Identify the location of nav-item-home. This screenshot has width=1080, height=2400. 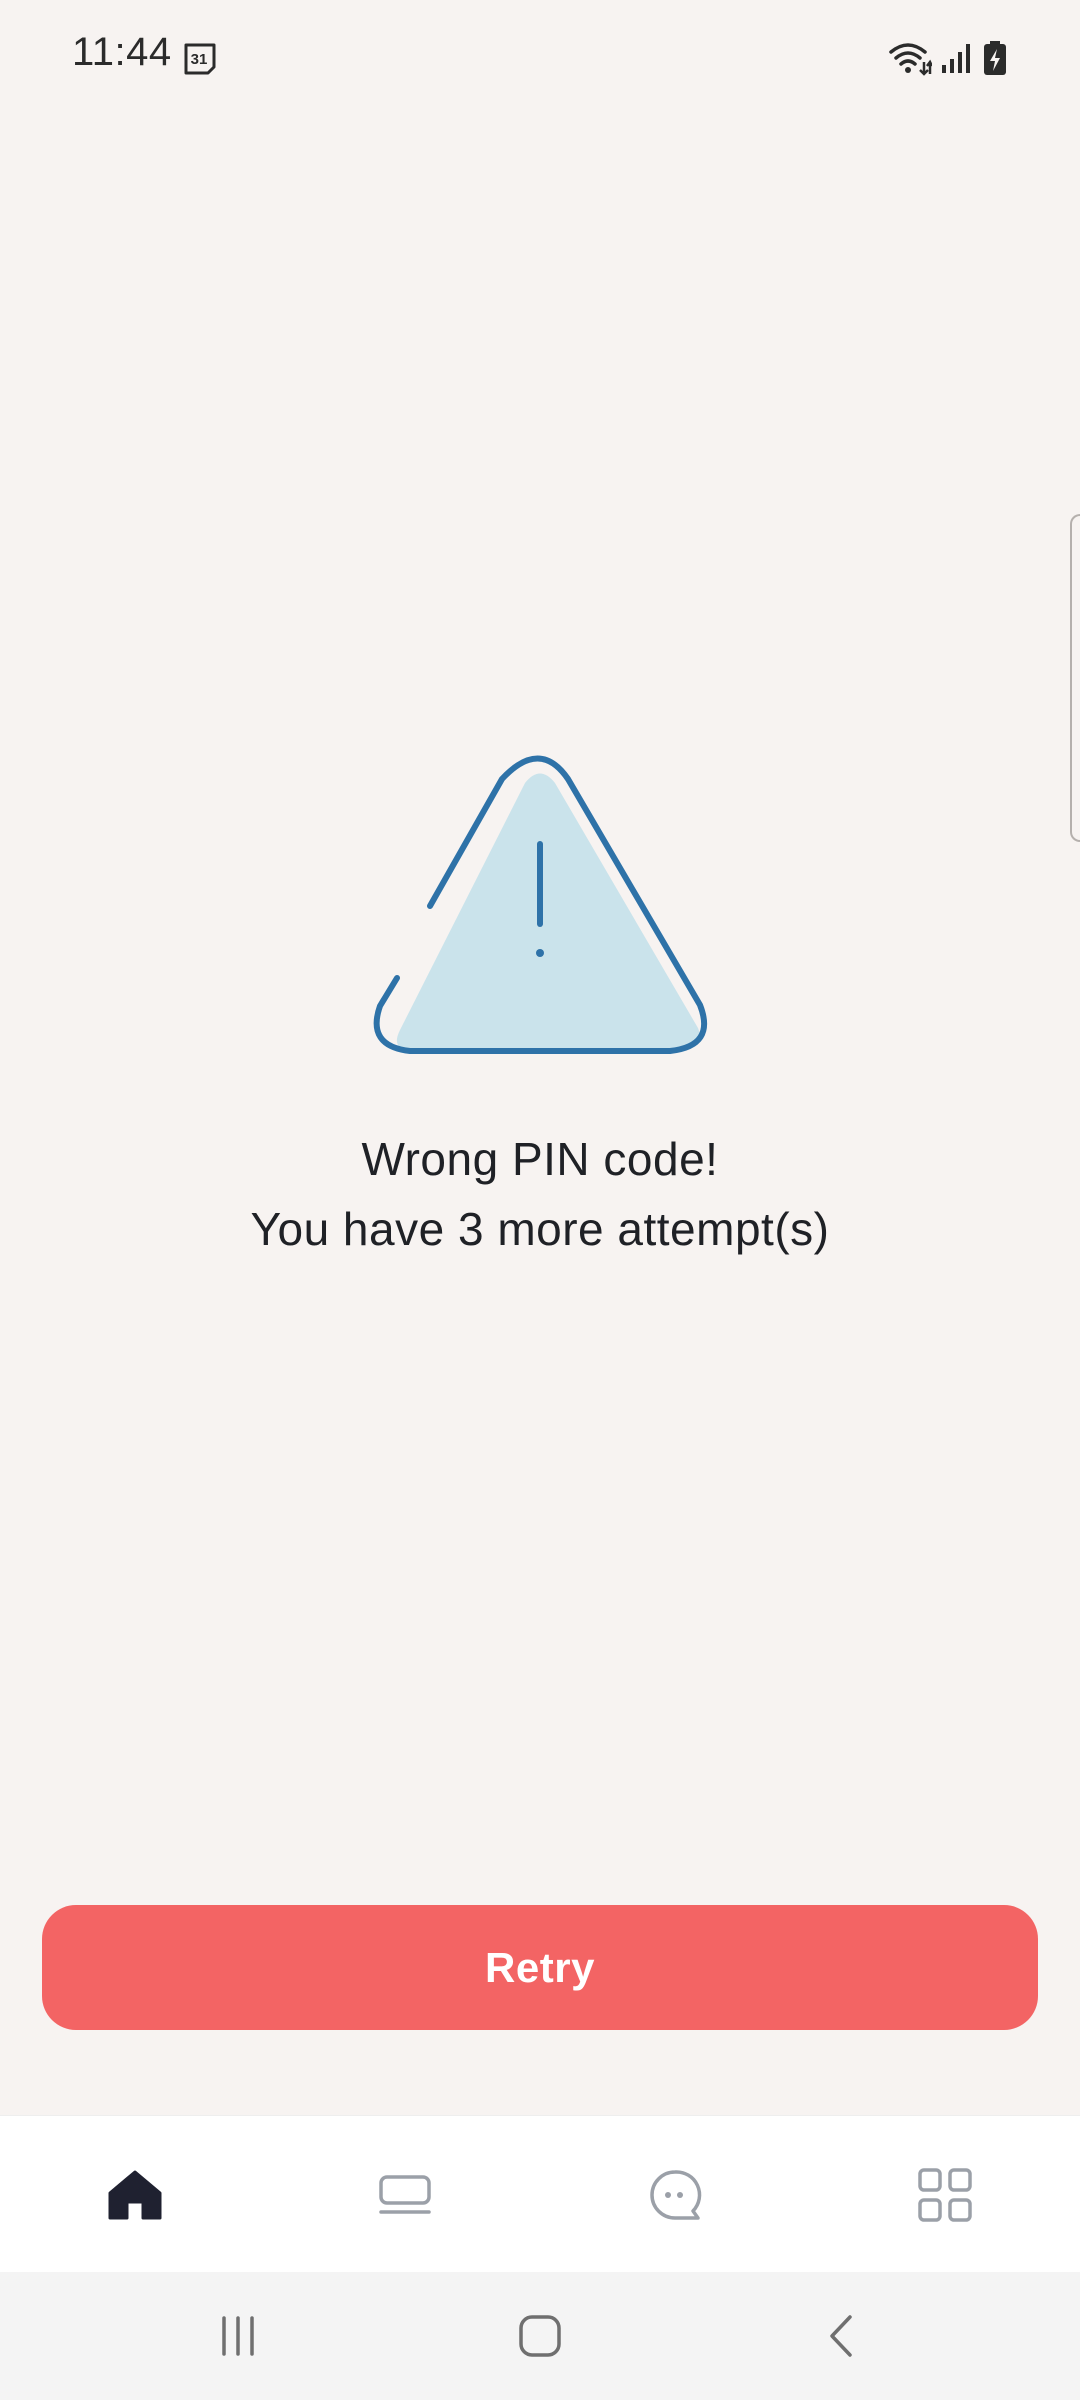
(135, 2194).